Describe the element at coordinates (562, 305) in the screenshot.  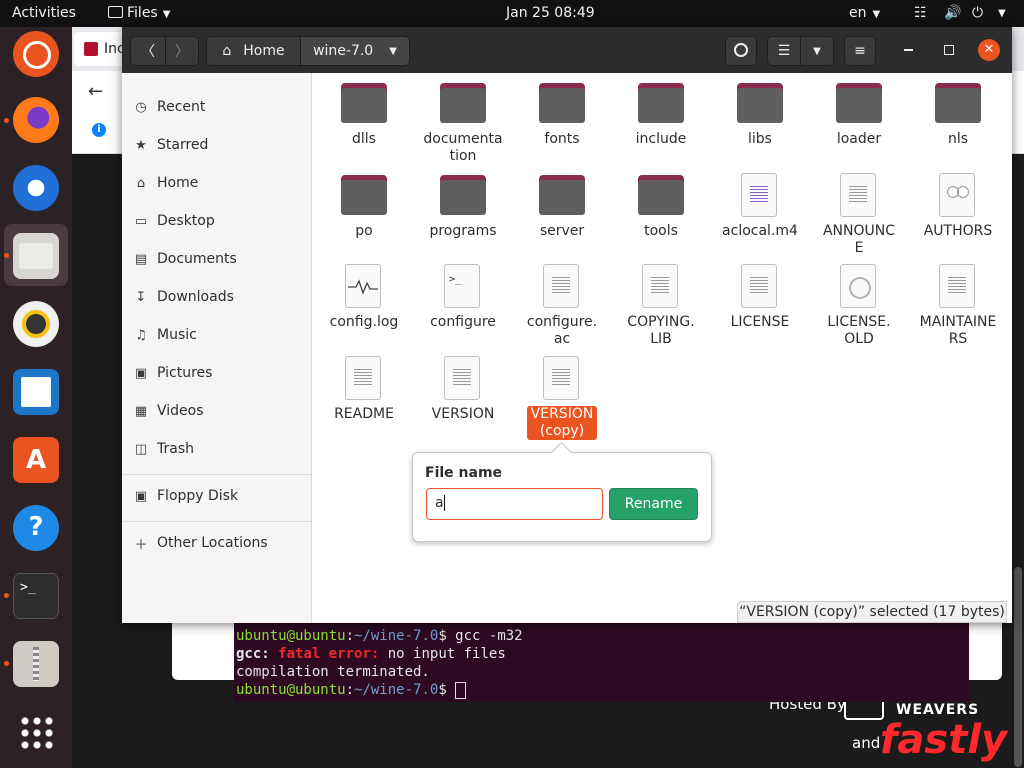
I see `file-item: configure. ac` at that location.